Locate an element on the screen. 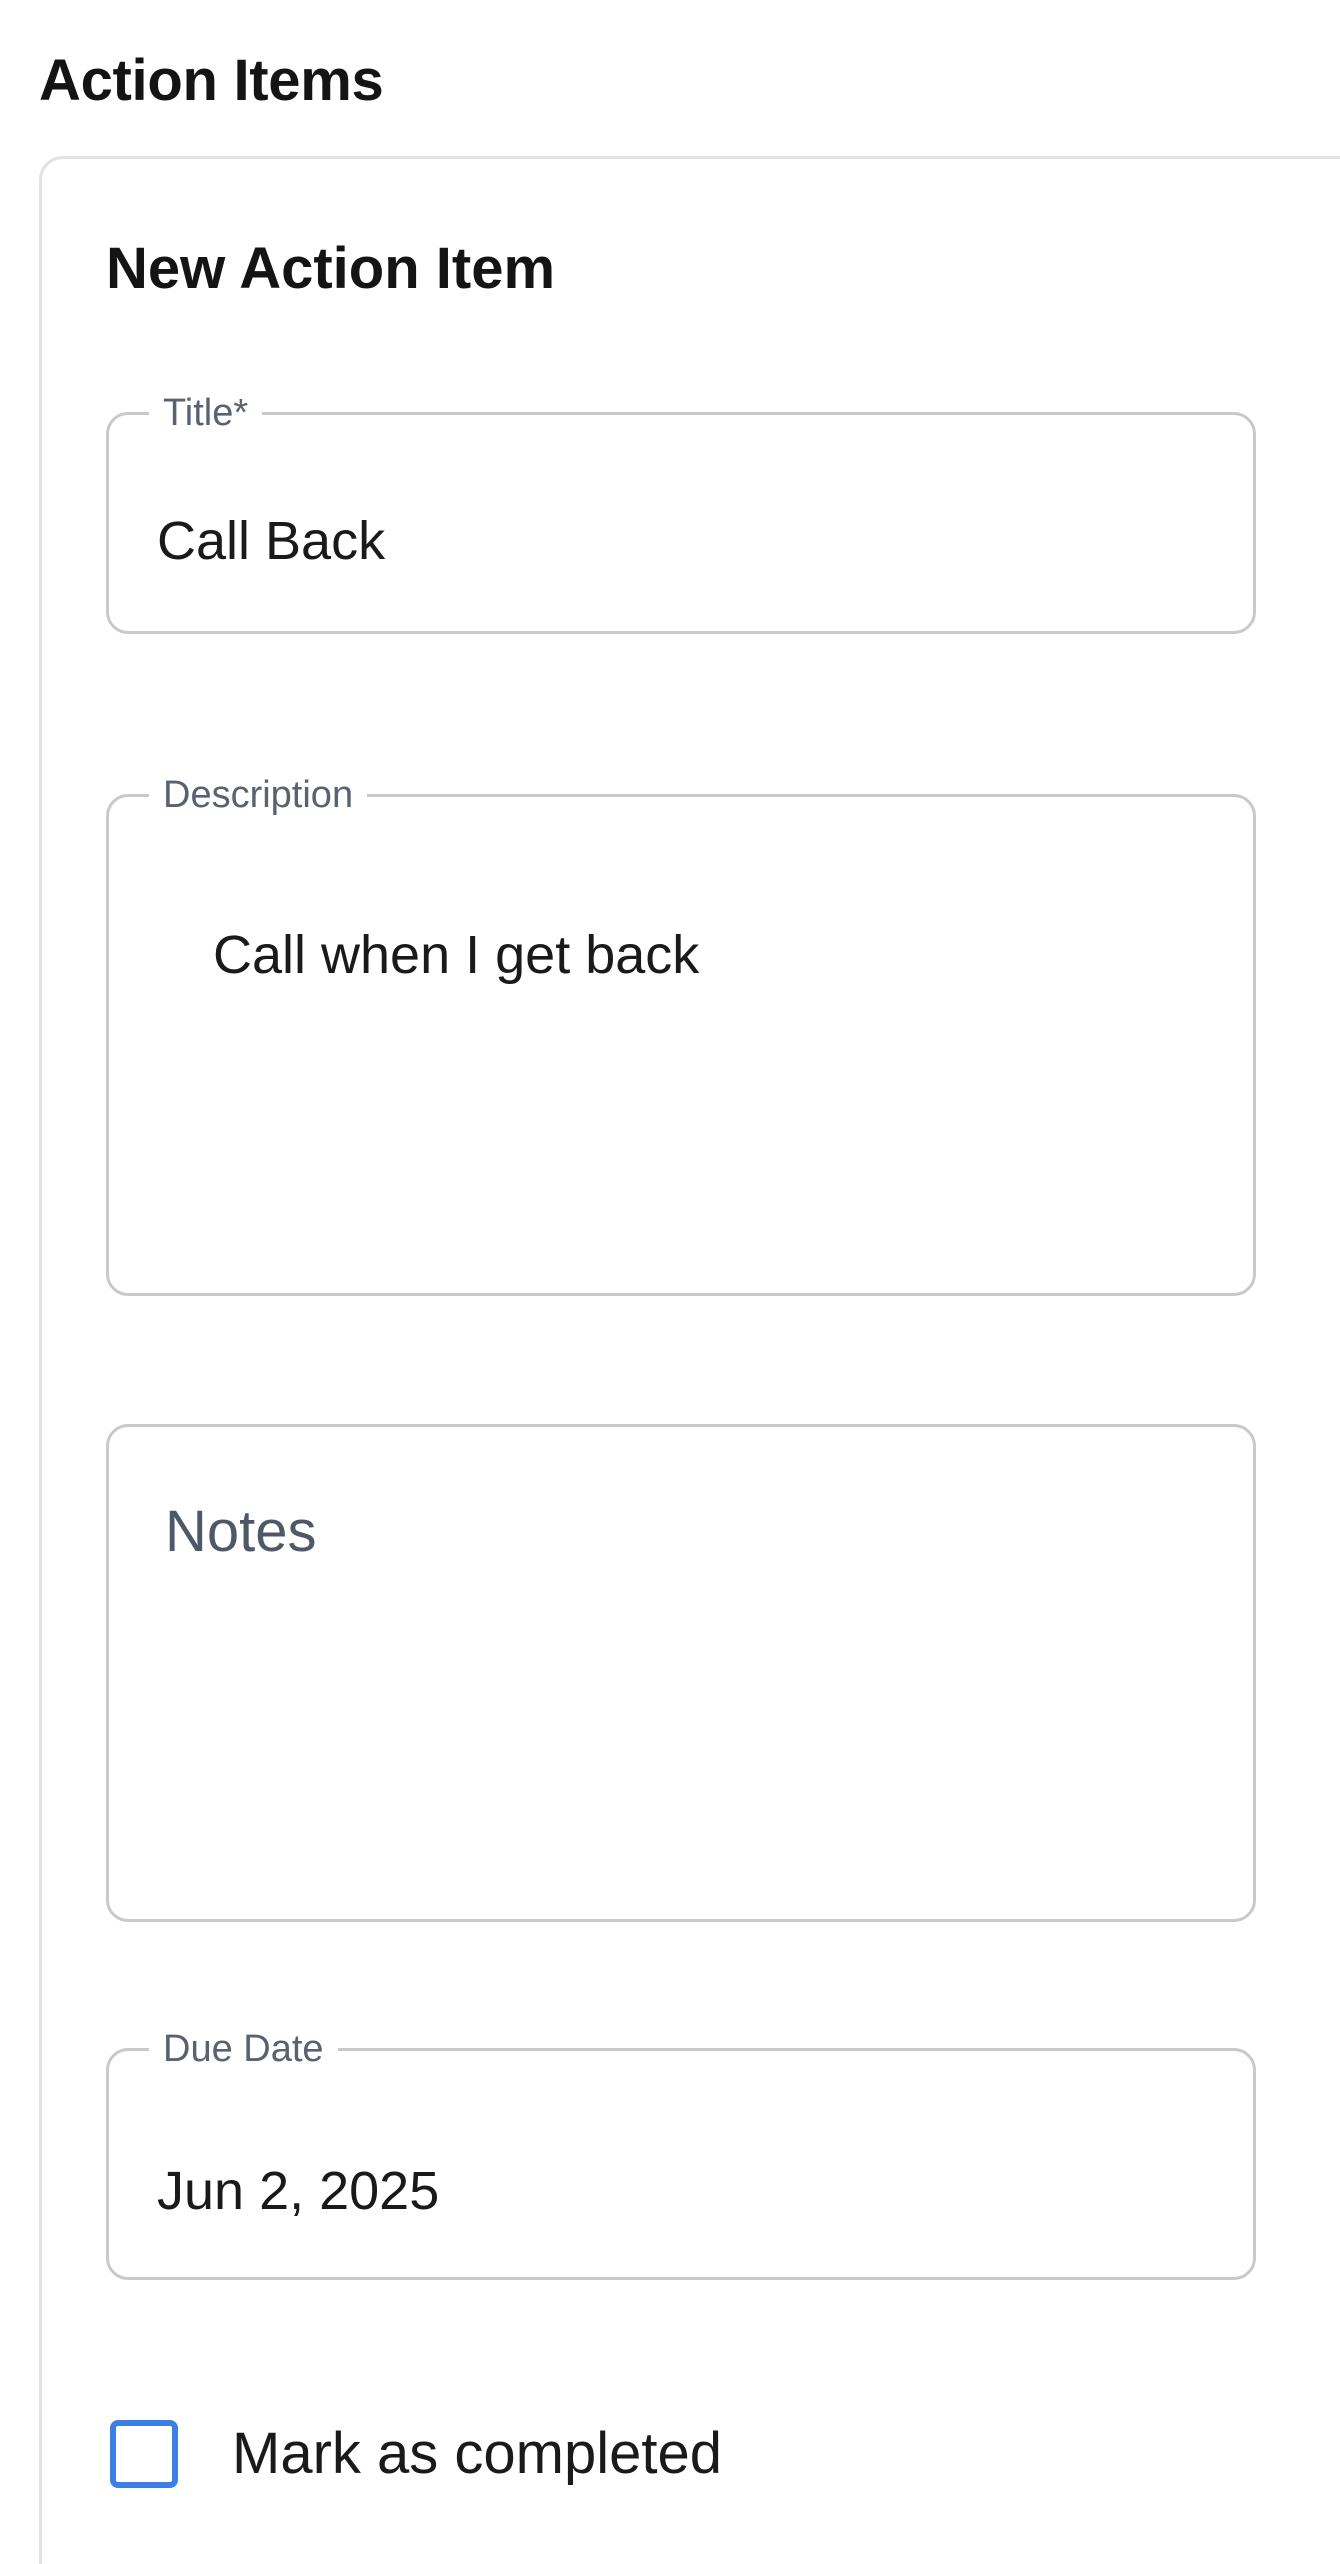  description-field-label: Description is located at coordinates (258, 795).